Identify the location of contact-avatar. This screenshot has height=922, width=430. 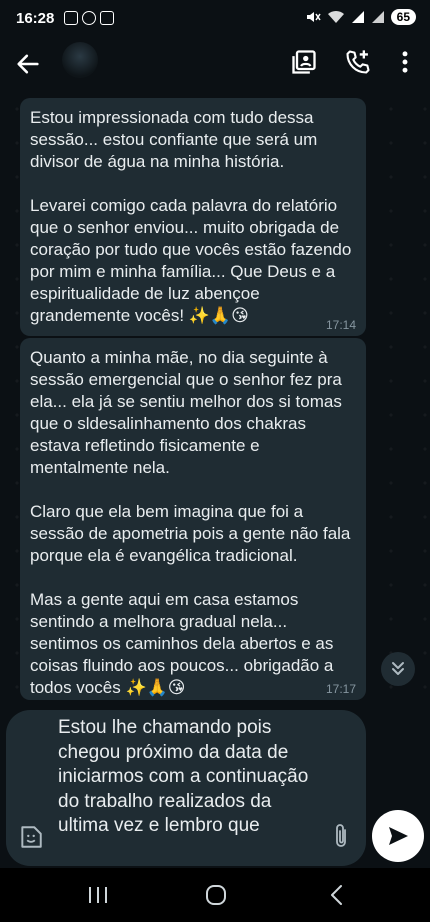
(80, 60).